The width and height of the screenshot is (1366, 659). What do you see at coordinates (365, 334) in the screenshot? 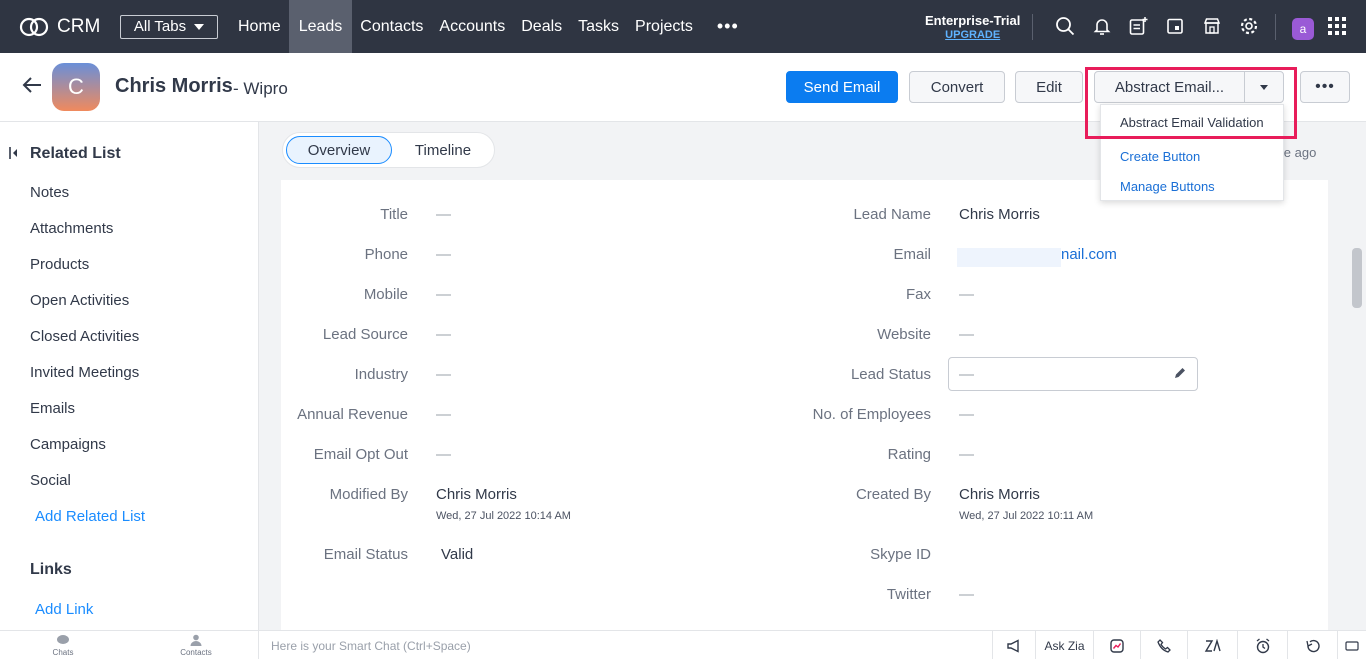
I see `field-label-lead-source: Lead Source` at bounding box center [365, 334].